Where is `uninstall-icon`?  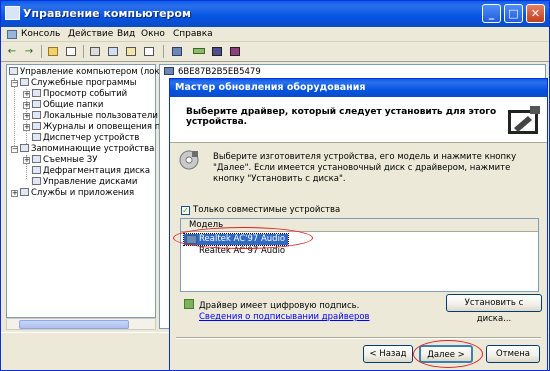 uninstall-icon is located at coordinates (235, 51).